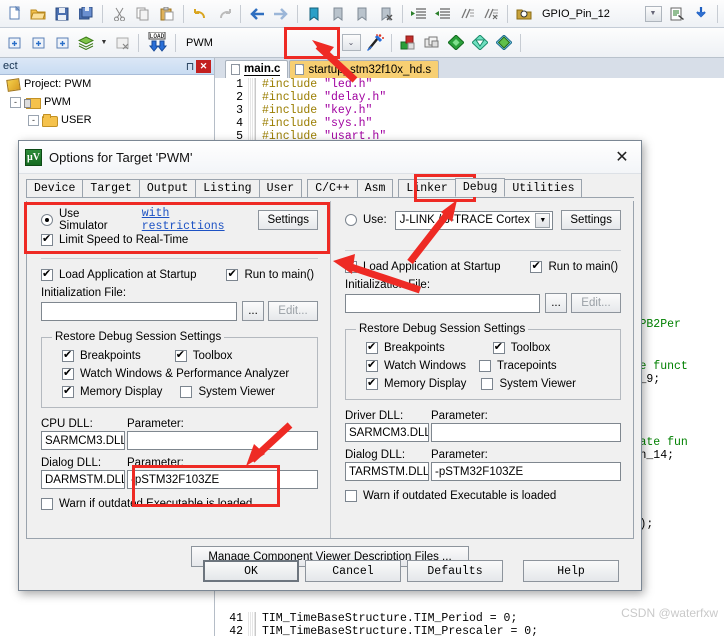 This screenshot has width=724, height=636. I want to click on save-all-icon, so click(86, 14).